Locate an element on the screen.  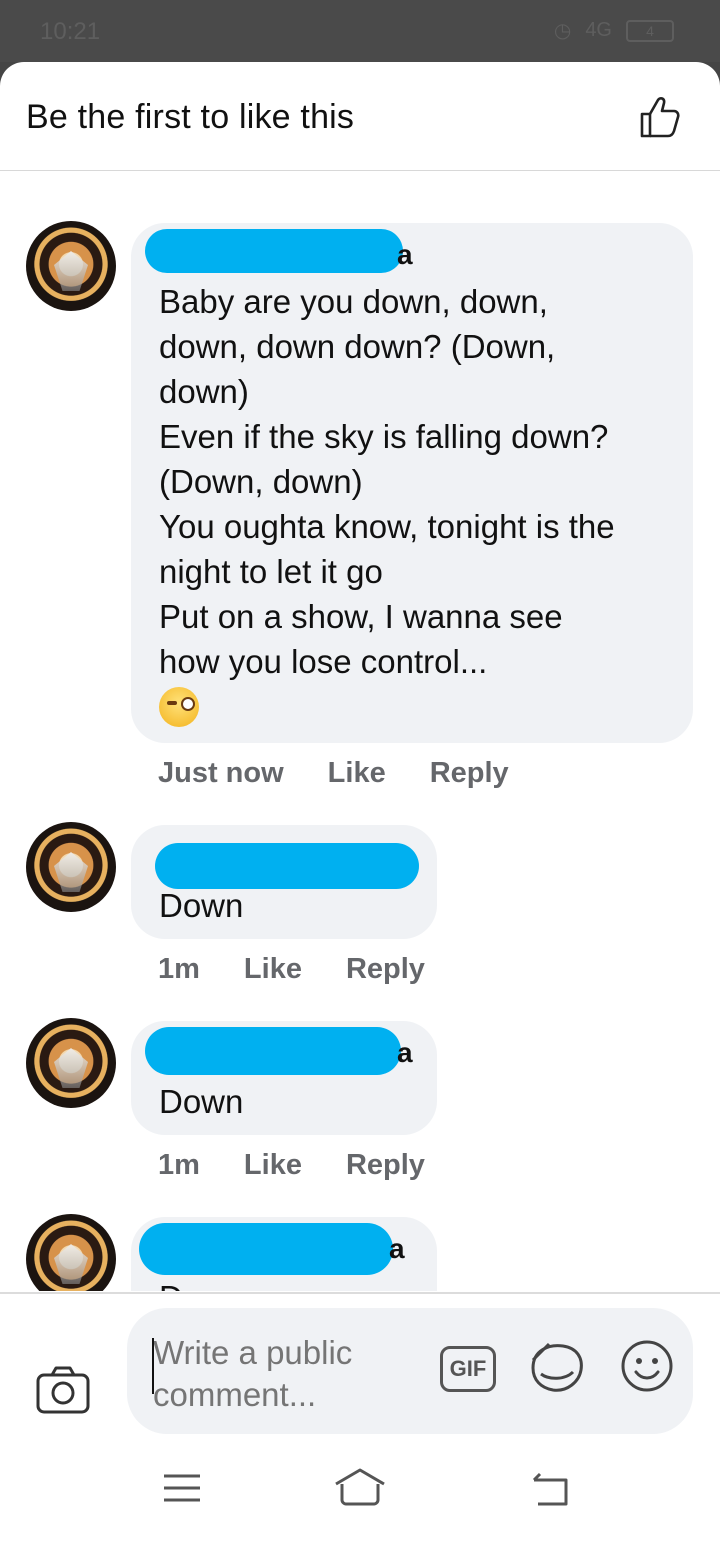
text-caret is located at coordinates (153, 1366).